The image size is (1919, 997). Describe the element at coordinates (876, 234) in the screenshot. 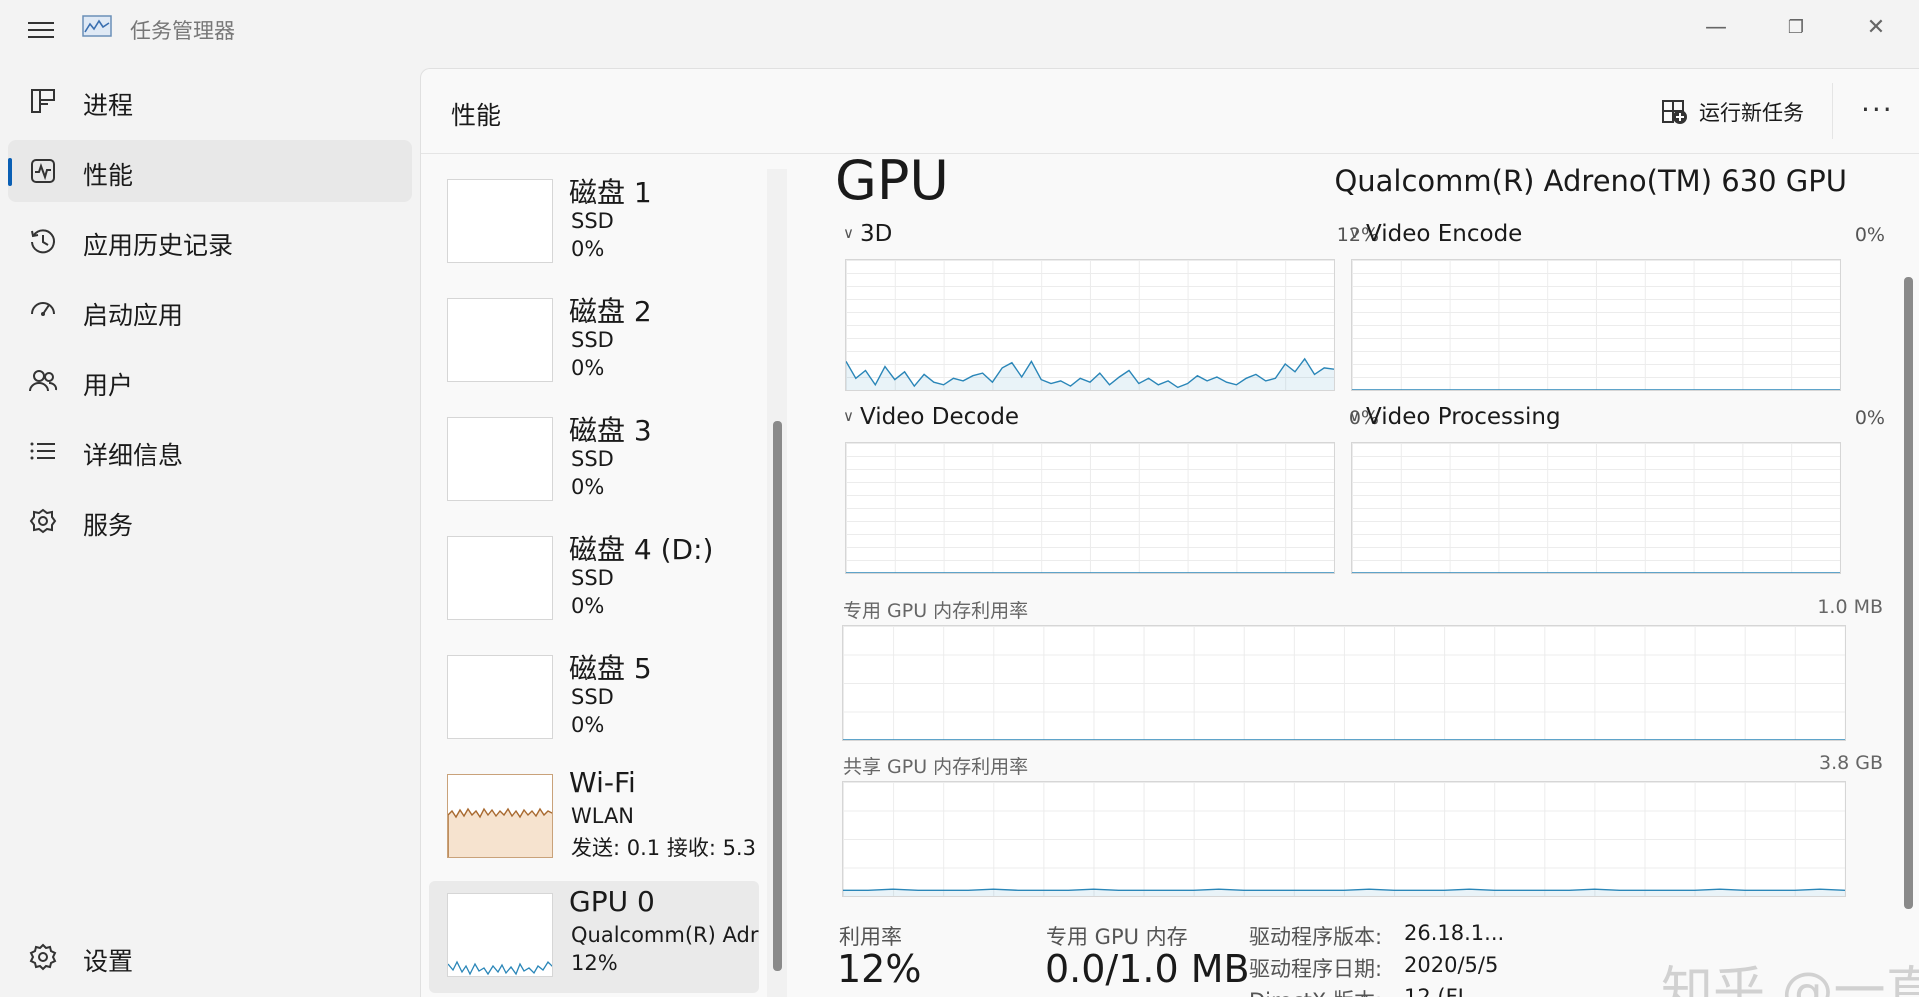

I see `engine-label: 3D` at that location.